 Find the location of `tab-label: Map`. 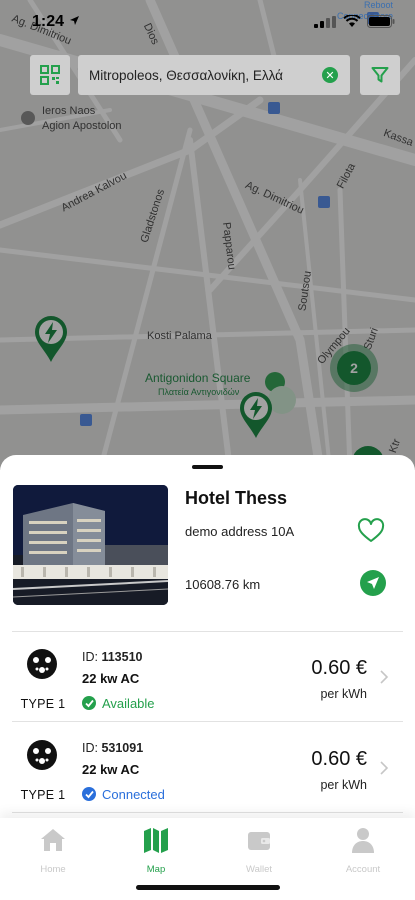

tab-label: Map is located at coordinates (156, 869).